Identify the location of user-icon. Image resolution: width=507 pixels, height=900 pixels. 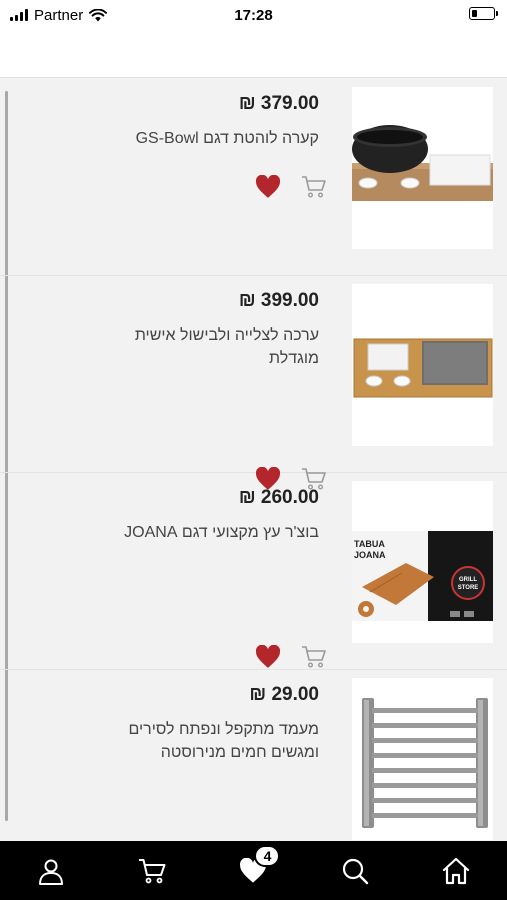
(50, 872).